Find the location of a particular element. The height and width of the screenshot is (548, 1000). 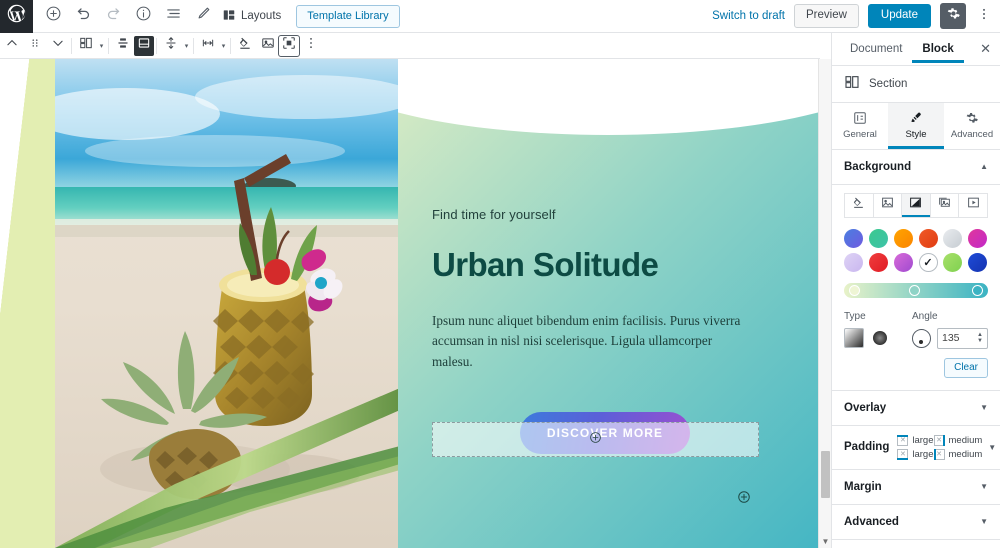

block-appender-placeholder is located at coordinates (595, 439).